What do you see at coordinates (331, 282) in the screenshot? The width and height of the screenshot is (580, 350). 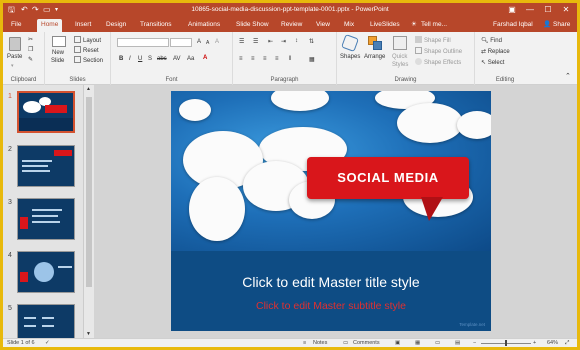 I see `slide-title: Click to edit Master title style` at bounding box center [331, 282].